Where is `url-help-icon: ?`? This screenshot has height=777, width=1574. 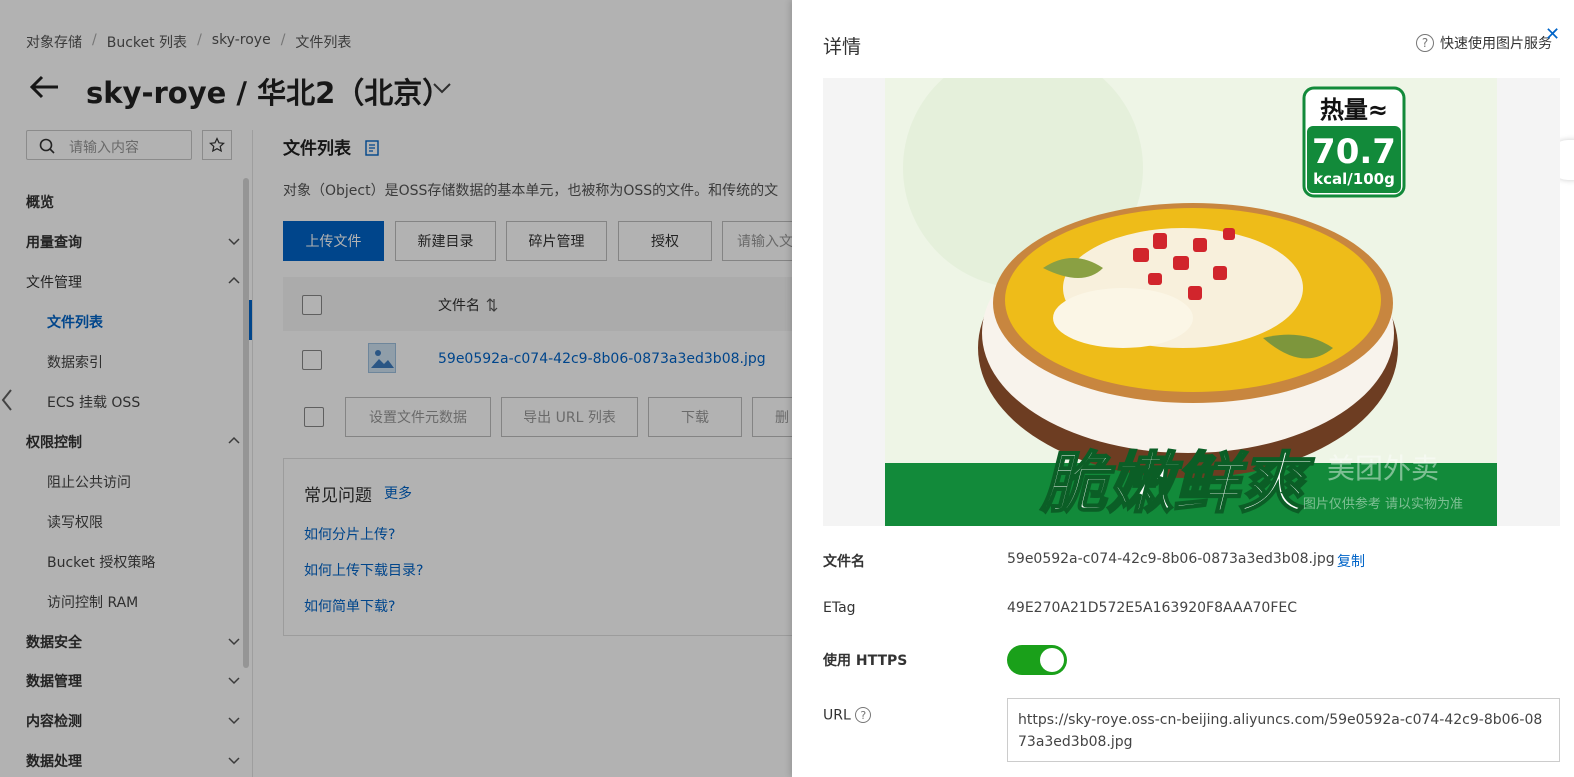 url-help-icon: ? is located at coordinates (863, 715).